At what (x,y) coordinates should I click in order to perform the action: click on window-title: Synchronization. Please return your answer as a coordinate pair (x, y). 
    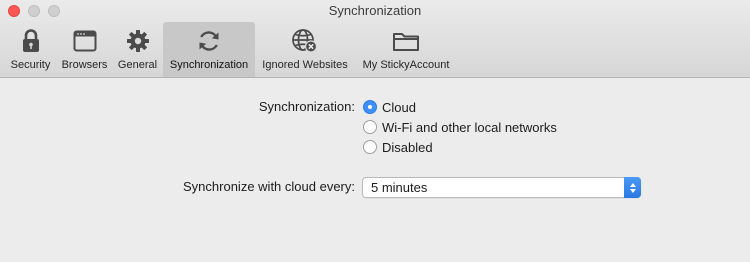
    Looking at the image, I should click on (375, 10).